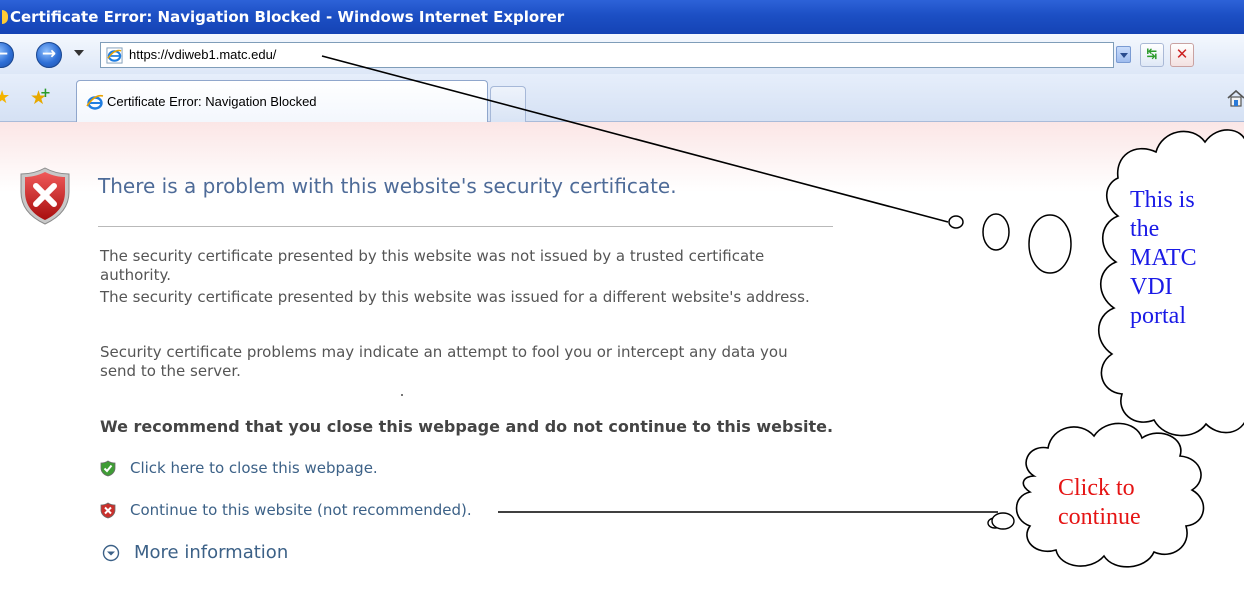  I want to click on favorites-star-icon: ★, so click(6, 98).